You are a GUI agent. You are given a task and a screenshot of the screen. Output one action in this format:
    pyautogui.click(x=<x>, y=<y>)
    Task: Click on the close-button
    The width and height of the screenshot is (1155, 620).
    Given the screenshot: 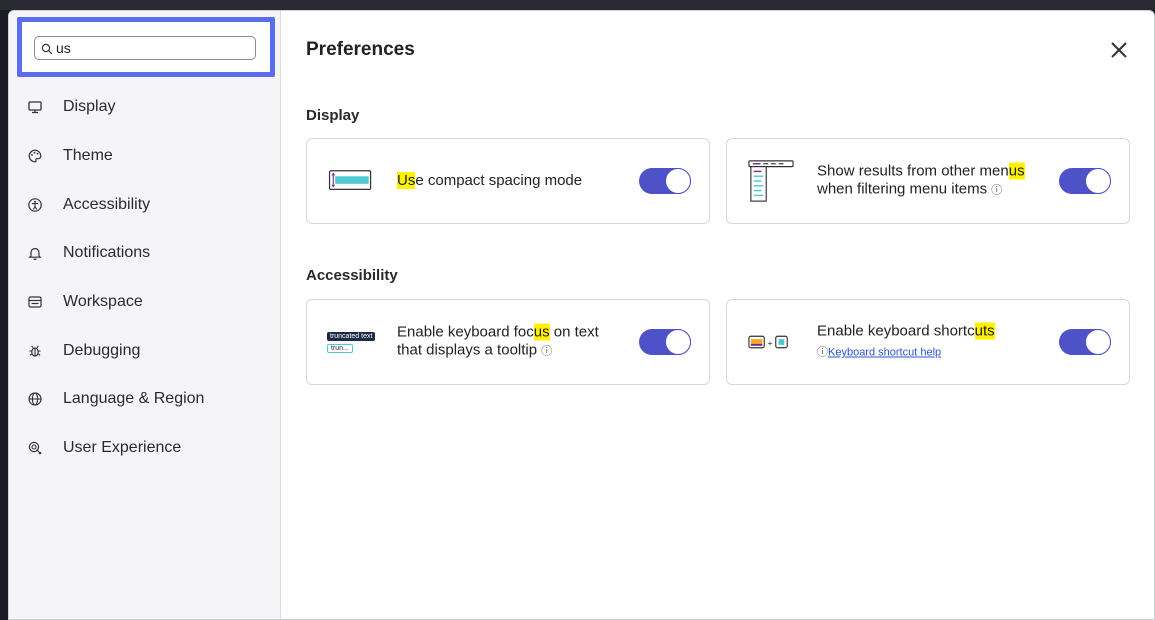 What is the action you would take?
    pyautogui.click(x=1119, y=50)
    